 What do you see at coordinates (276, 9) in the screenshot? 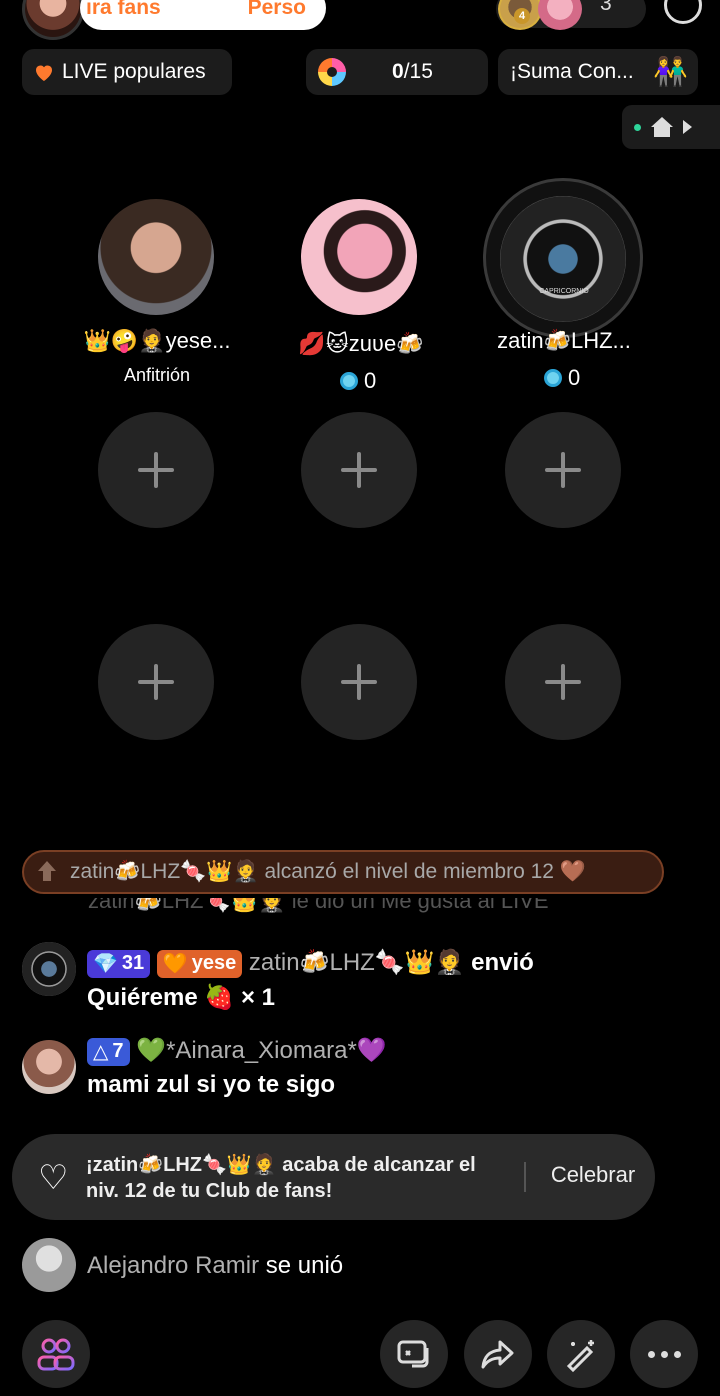
I see `fans-pill-right: Perso` at bounding box center [276, 9].